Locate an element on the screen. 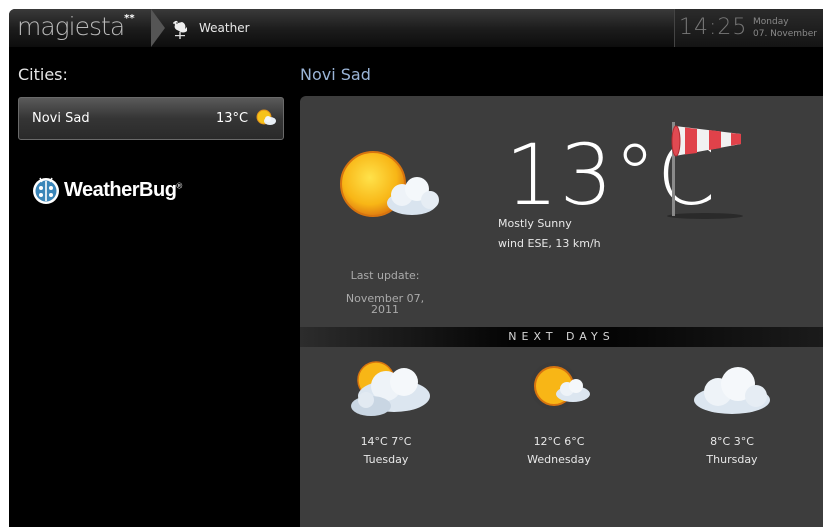  last-update-label: Last update: is located at coordinates (385, 275).